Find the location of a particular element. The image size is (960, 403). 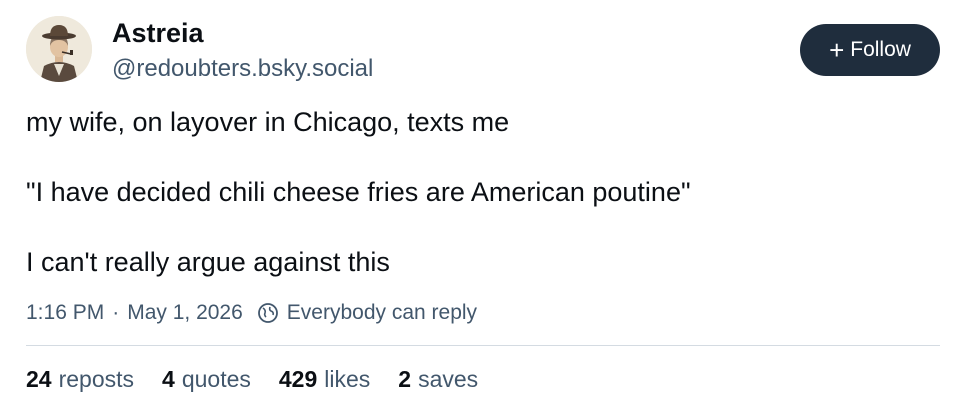

post-stats: 24 reposts 4 quotes 429 likes 2 saves is located at coordinates (266, 379).